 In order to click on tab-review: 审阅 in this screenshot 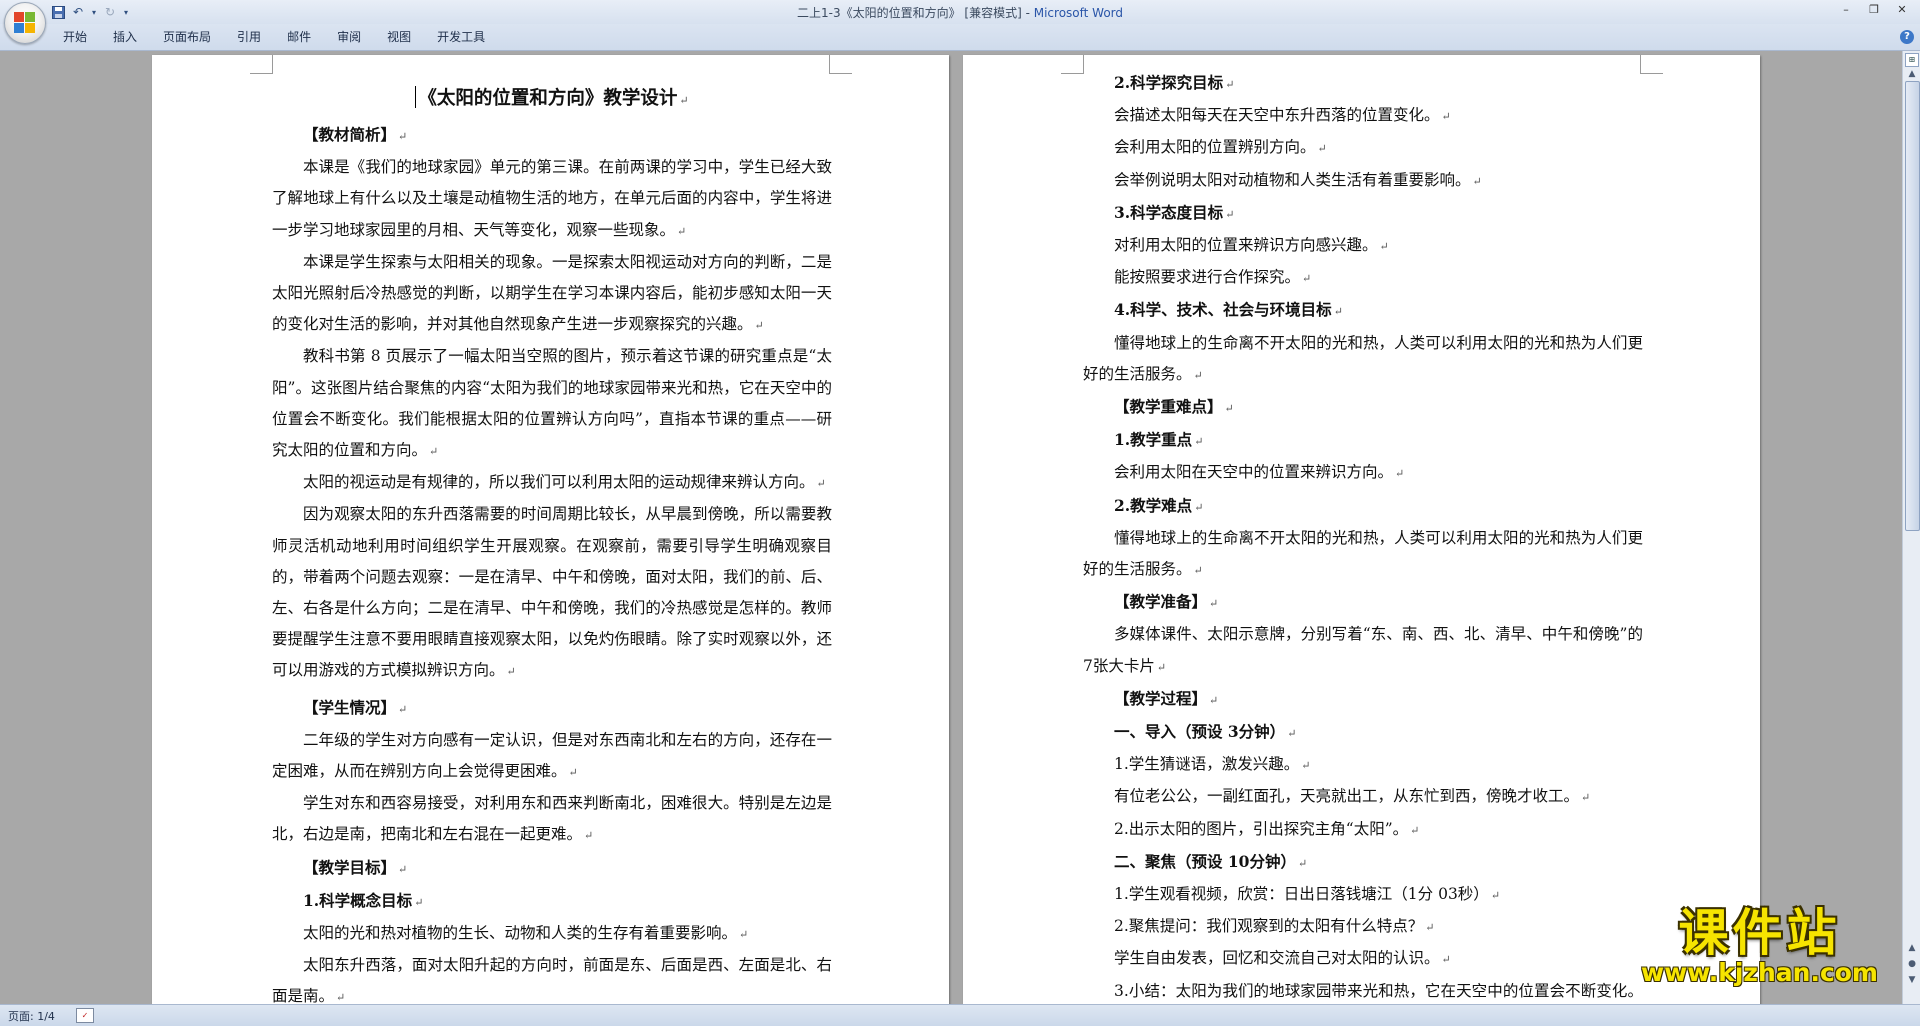, I will do `click(349, 37)`.